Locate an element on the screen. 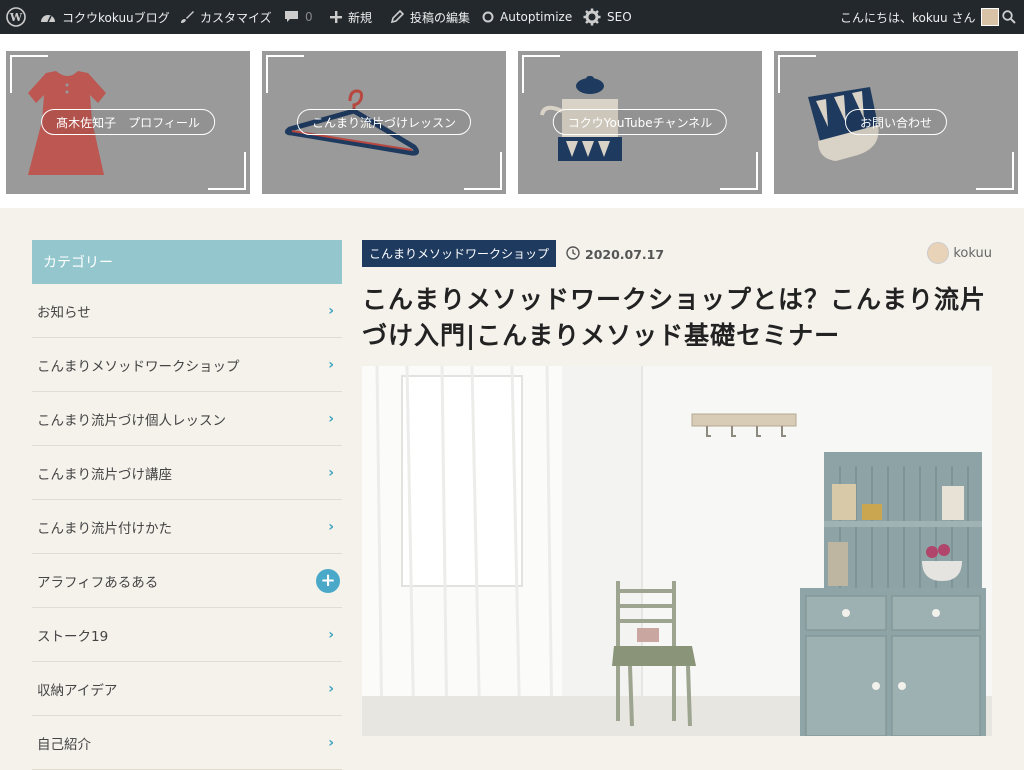 The height and width of the screenshot is (770, 1024). svg-text: W is located at coordinates (16, 17).